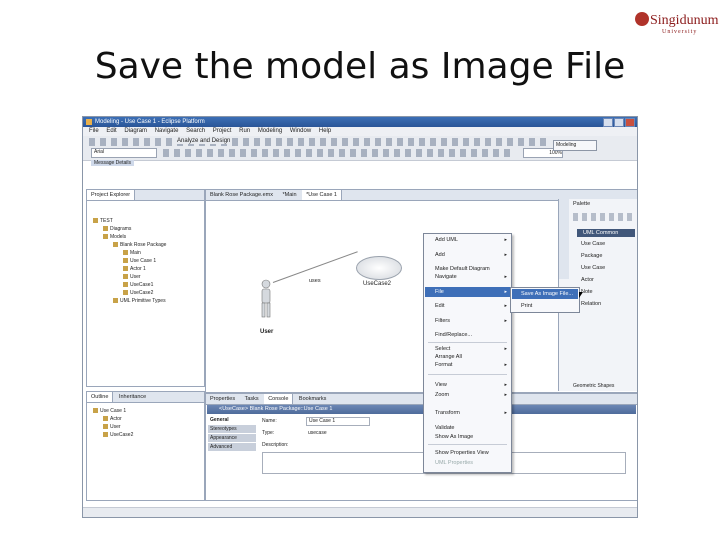  I want to click on menu-item-show-properties-view: Show Properties View, so click(462, 453).